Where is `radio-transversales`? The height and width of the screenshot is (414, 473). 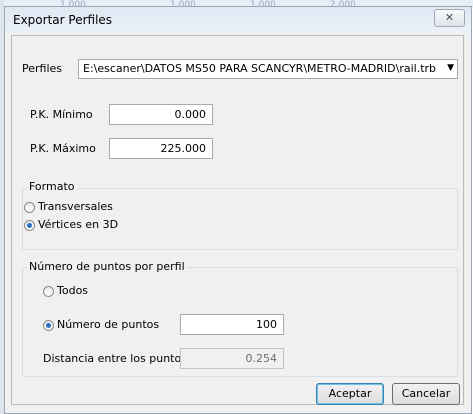
radio-transversales is located at coordinates (29, 207).